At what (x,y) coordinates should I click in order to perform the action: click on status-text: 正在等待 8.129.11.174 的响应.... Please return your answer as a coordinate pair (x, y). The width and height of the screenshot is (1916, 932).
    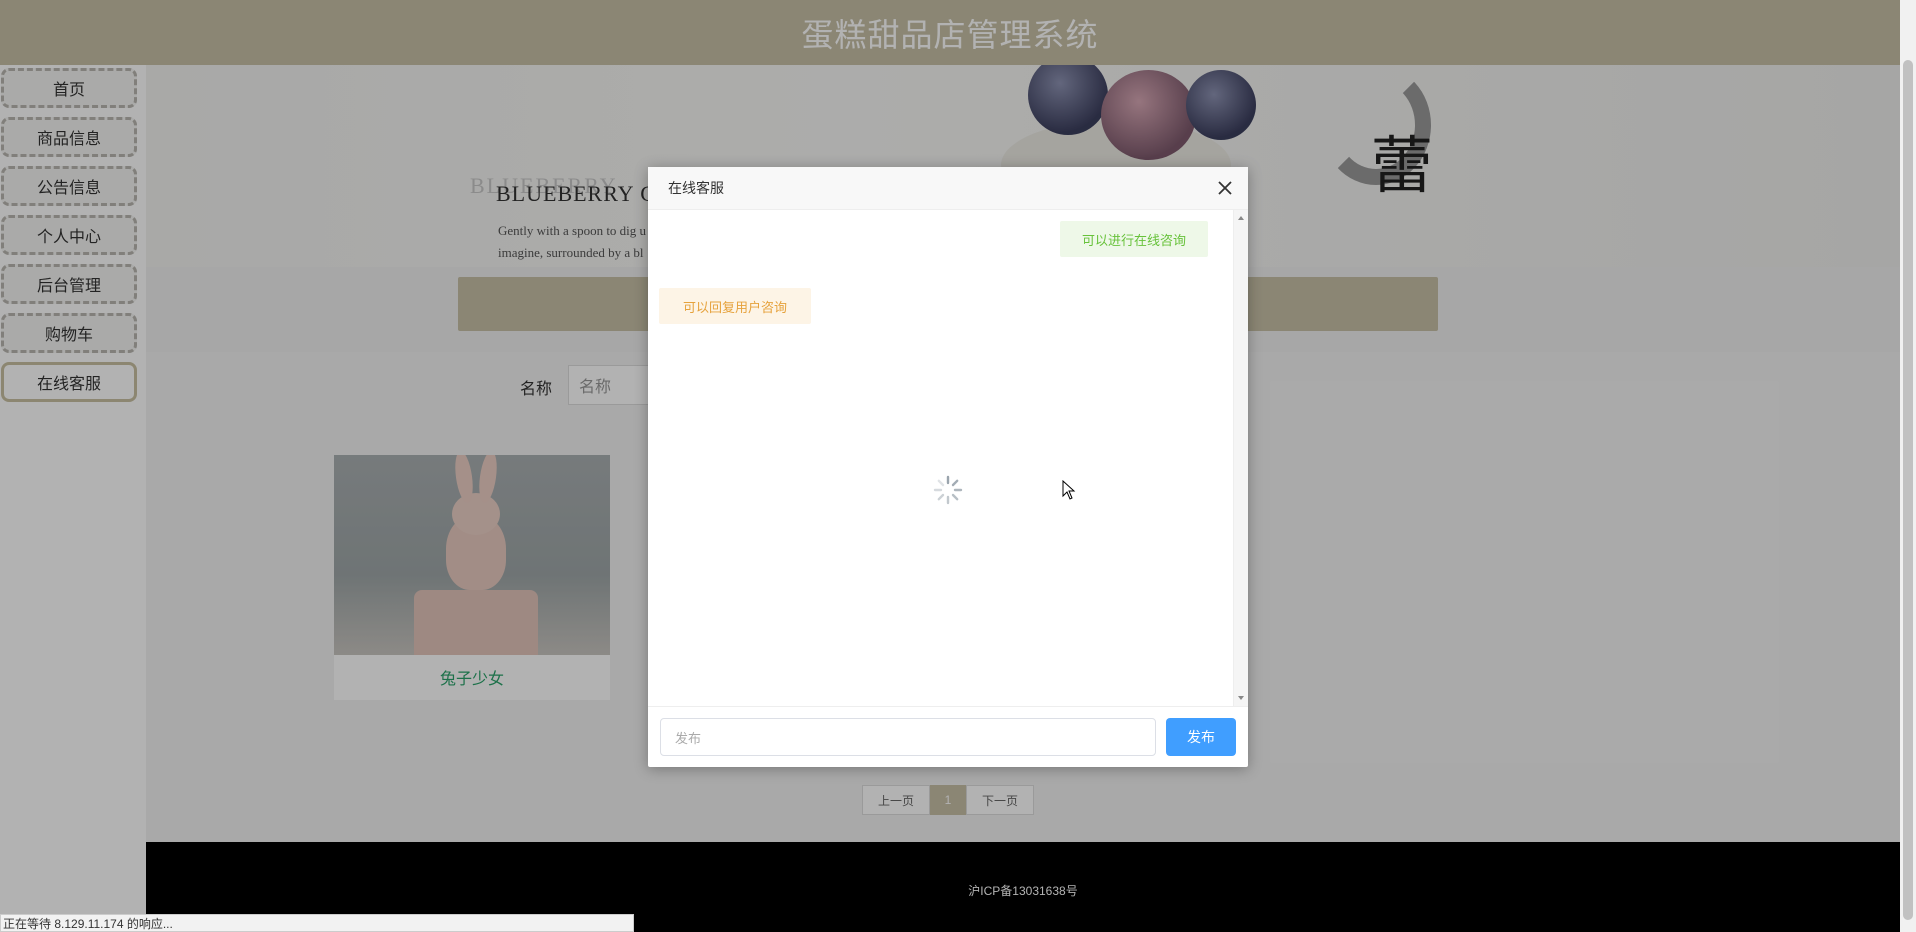
    Looking at the image, I should click on (88, 923).